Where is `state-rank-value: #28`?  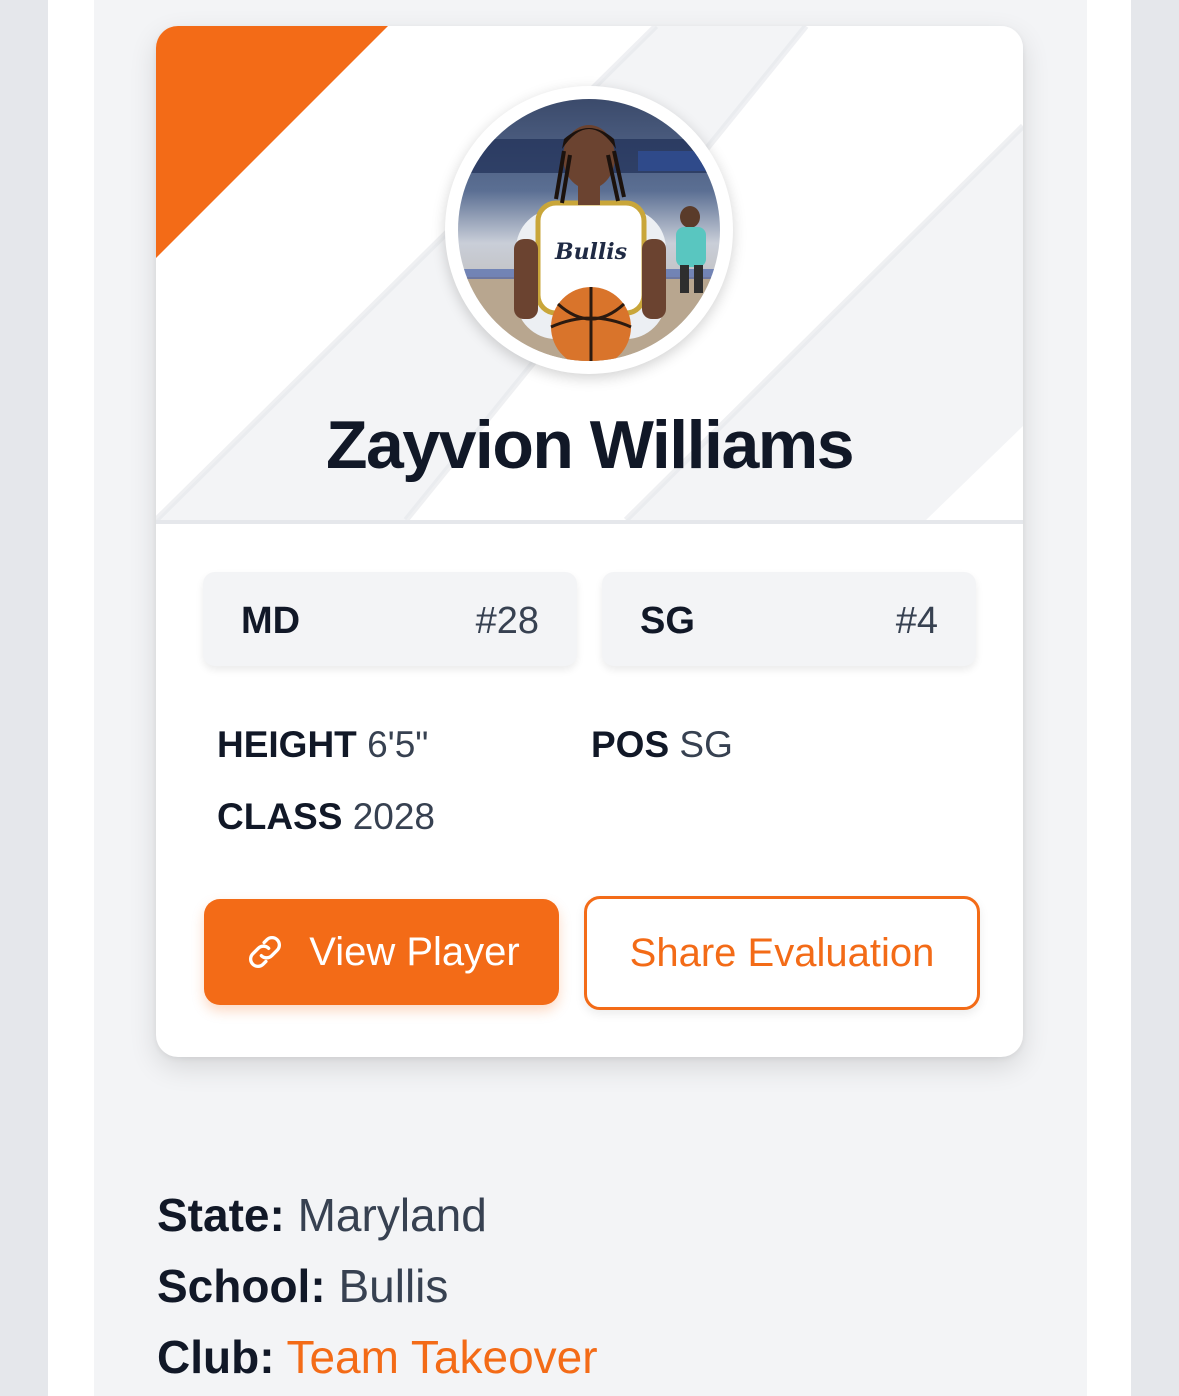
state-rank-value: #28 is located at coordinates (507, 621).